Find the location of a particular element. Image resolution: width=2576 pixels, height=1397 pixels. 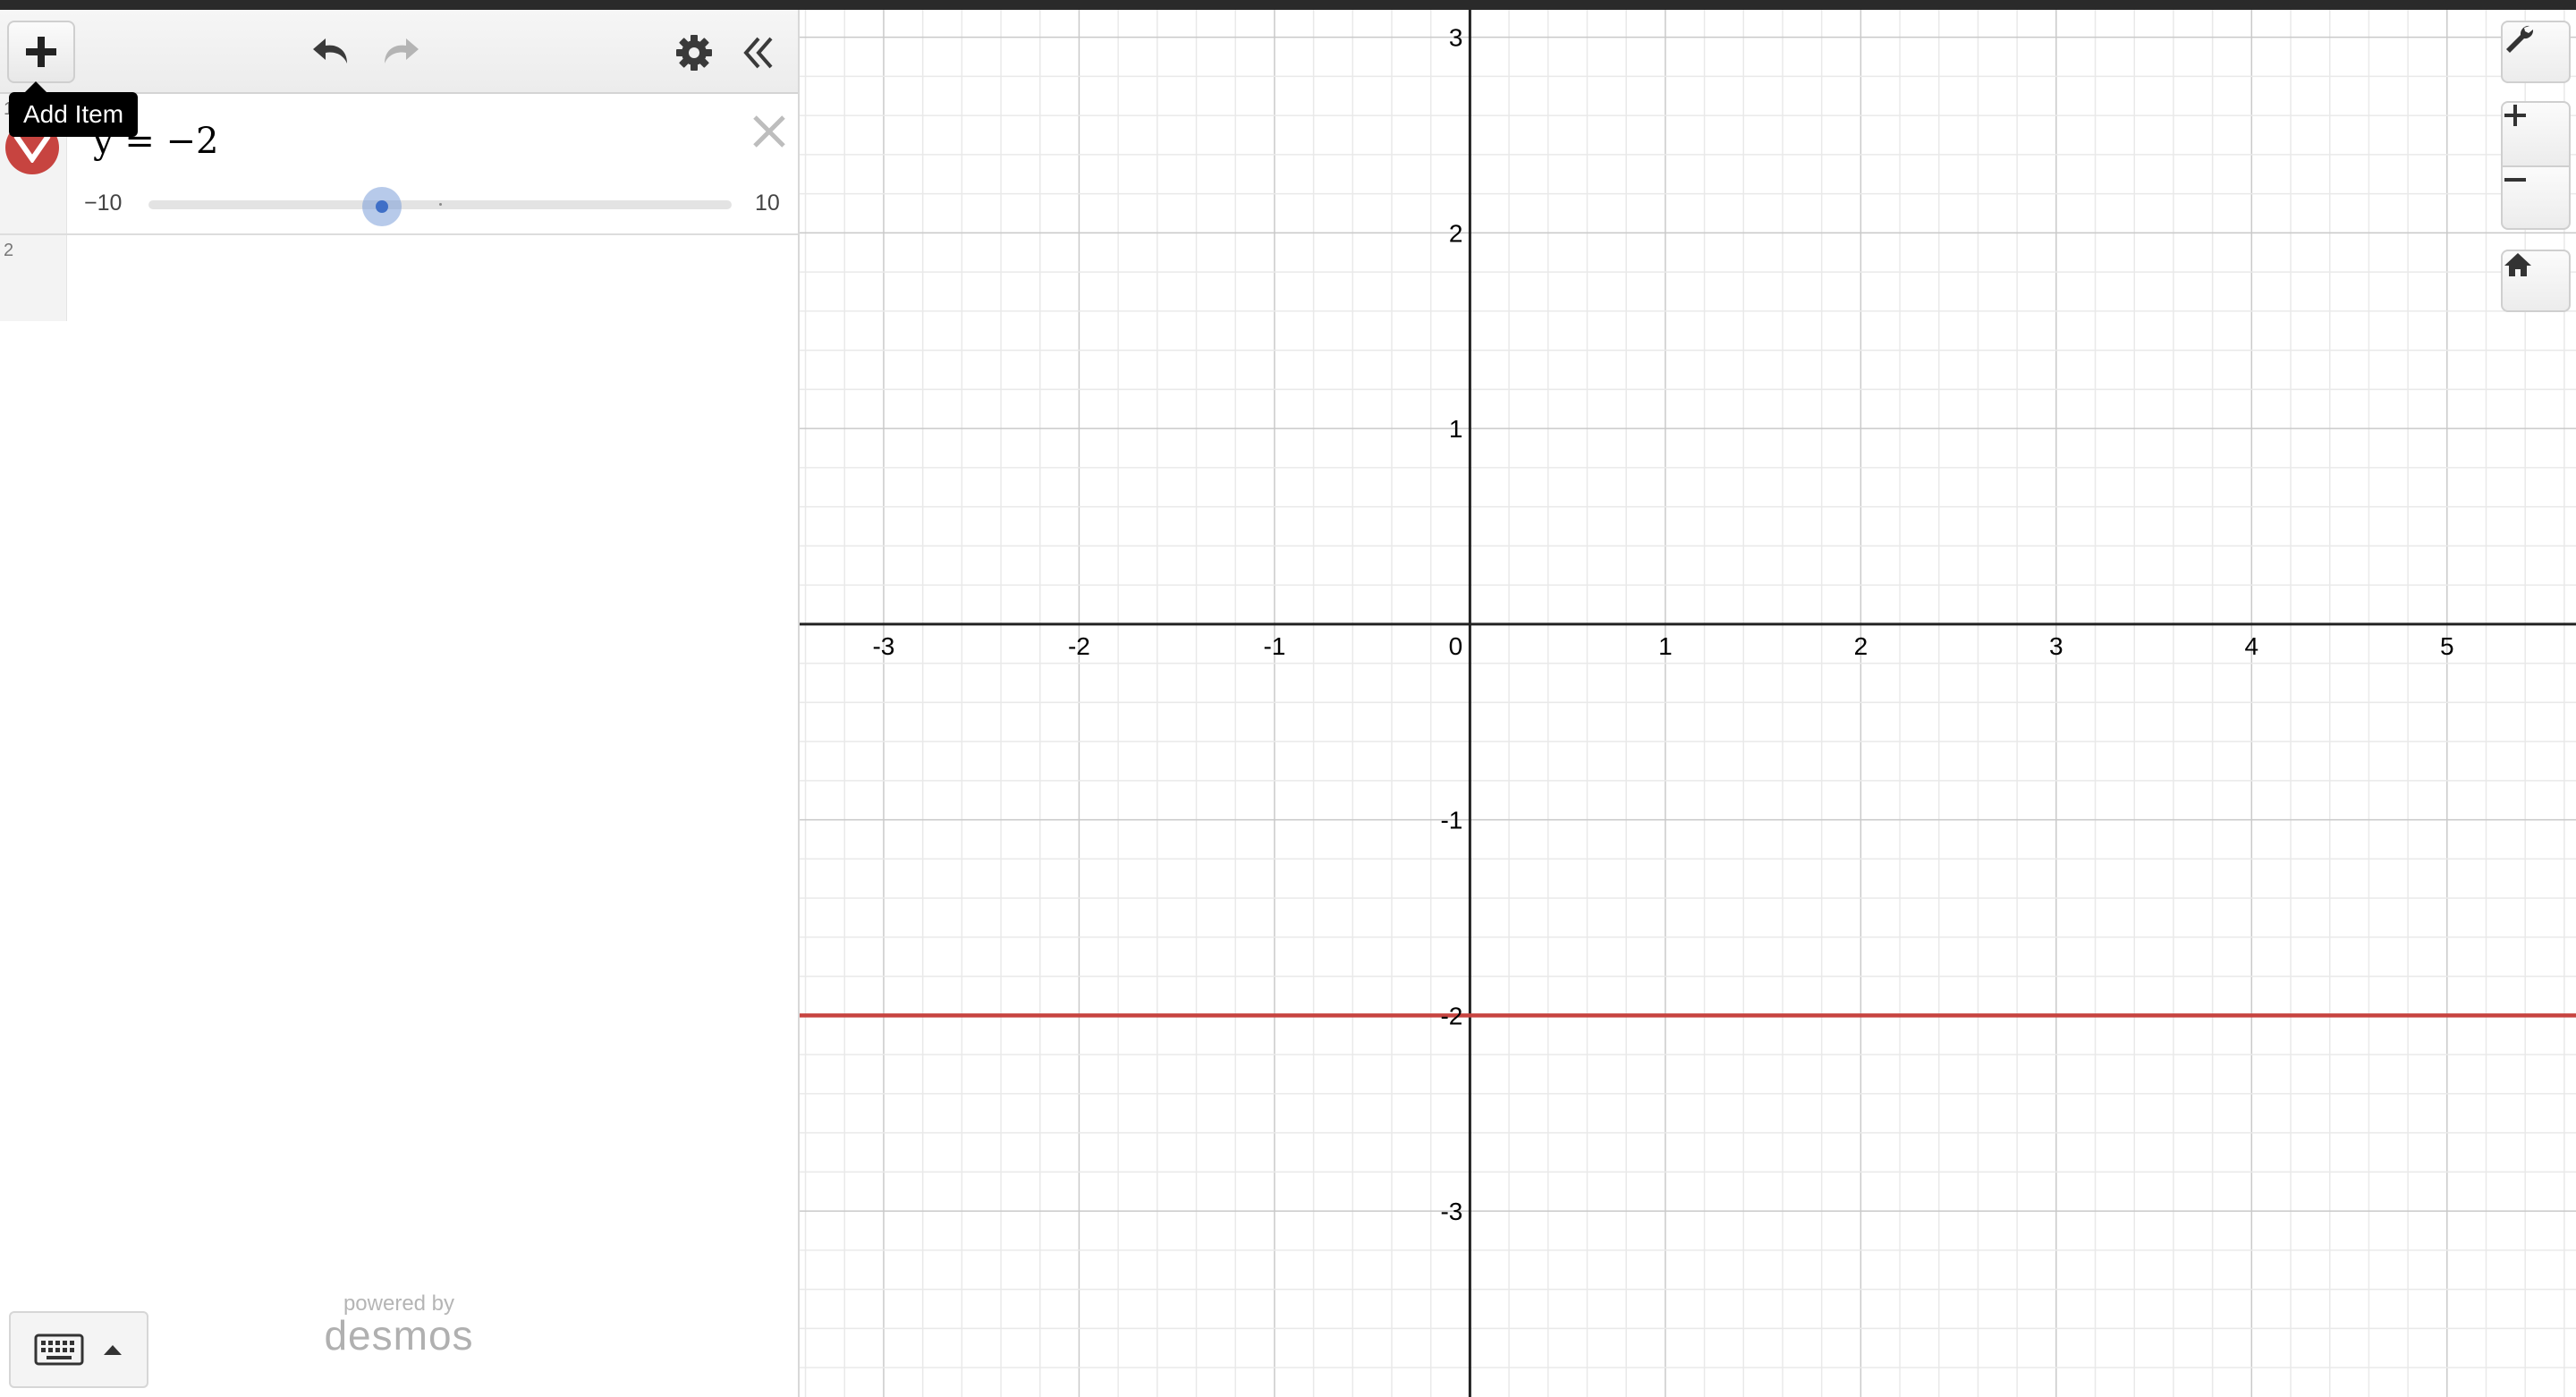

redo-icon is located at coordinates (402, 51).